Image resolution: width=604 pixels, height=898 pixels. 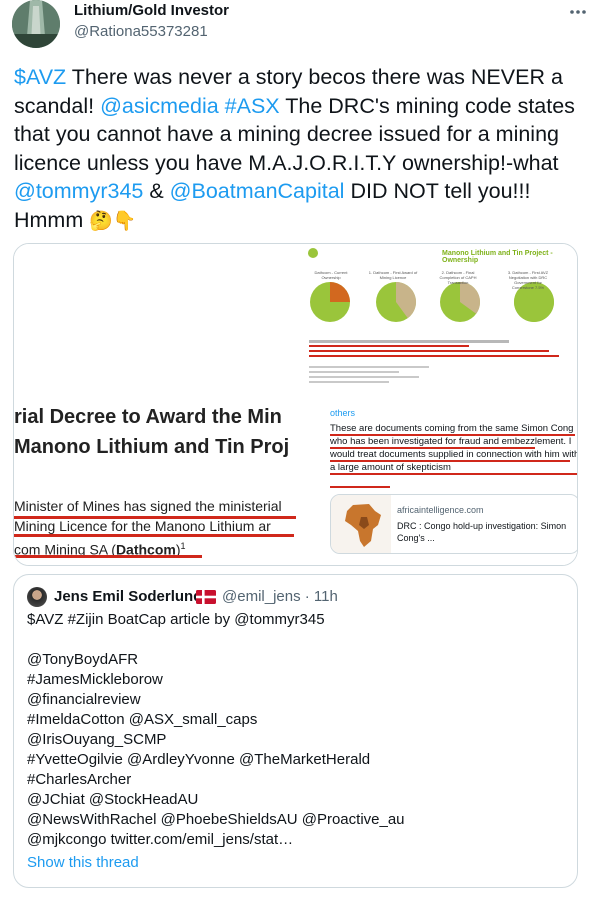 I want to click on more-dots-icon, so click(x=578, y=12).